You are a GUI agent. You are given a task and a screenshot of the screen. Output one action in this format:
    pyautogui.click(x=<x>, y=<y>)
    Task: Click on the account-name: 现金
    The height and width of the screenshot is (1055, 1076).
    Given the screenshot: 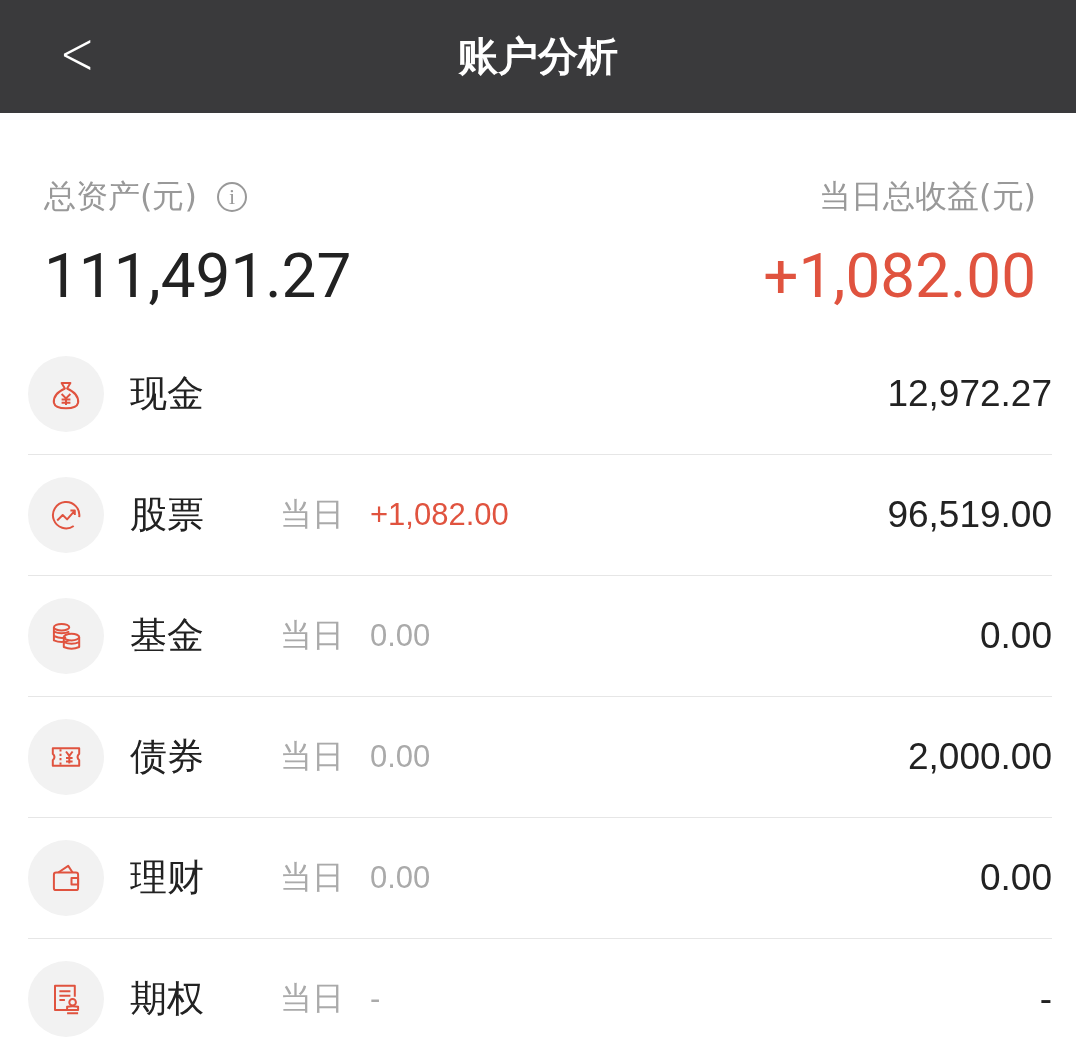 What is the action you would take?
    pyautogui.click(x=167, y=394)
    